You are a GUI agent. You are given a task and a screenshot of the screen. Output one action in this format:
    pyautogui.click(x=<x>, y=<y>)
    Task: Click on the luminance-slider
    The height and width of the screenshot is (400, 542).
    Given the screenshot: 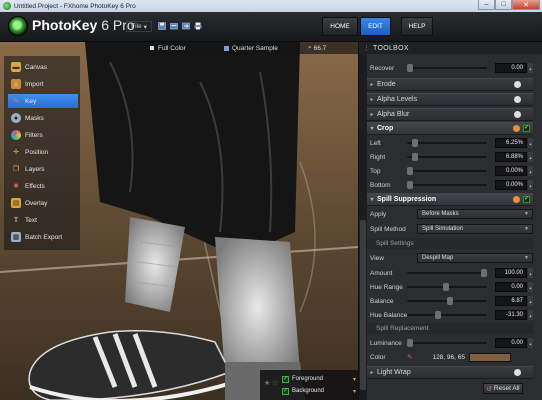 What is the action you would take?
    pyautogui.click(x=447, y=343)
    